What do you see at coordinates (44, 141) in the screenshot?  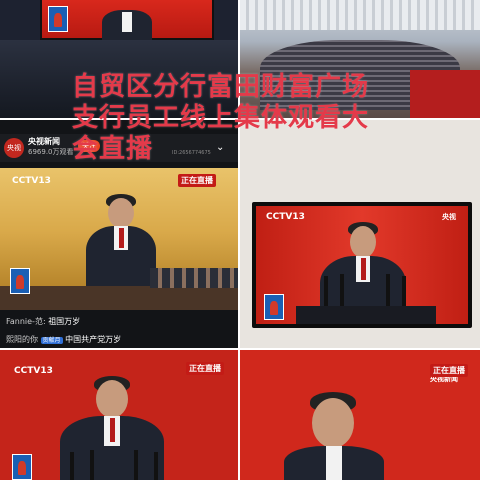 I see `channel-name: 央视新闻` at bounding box center [44, 141].